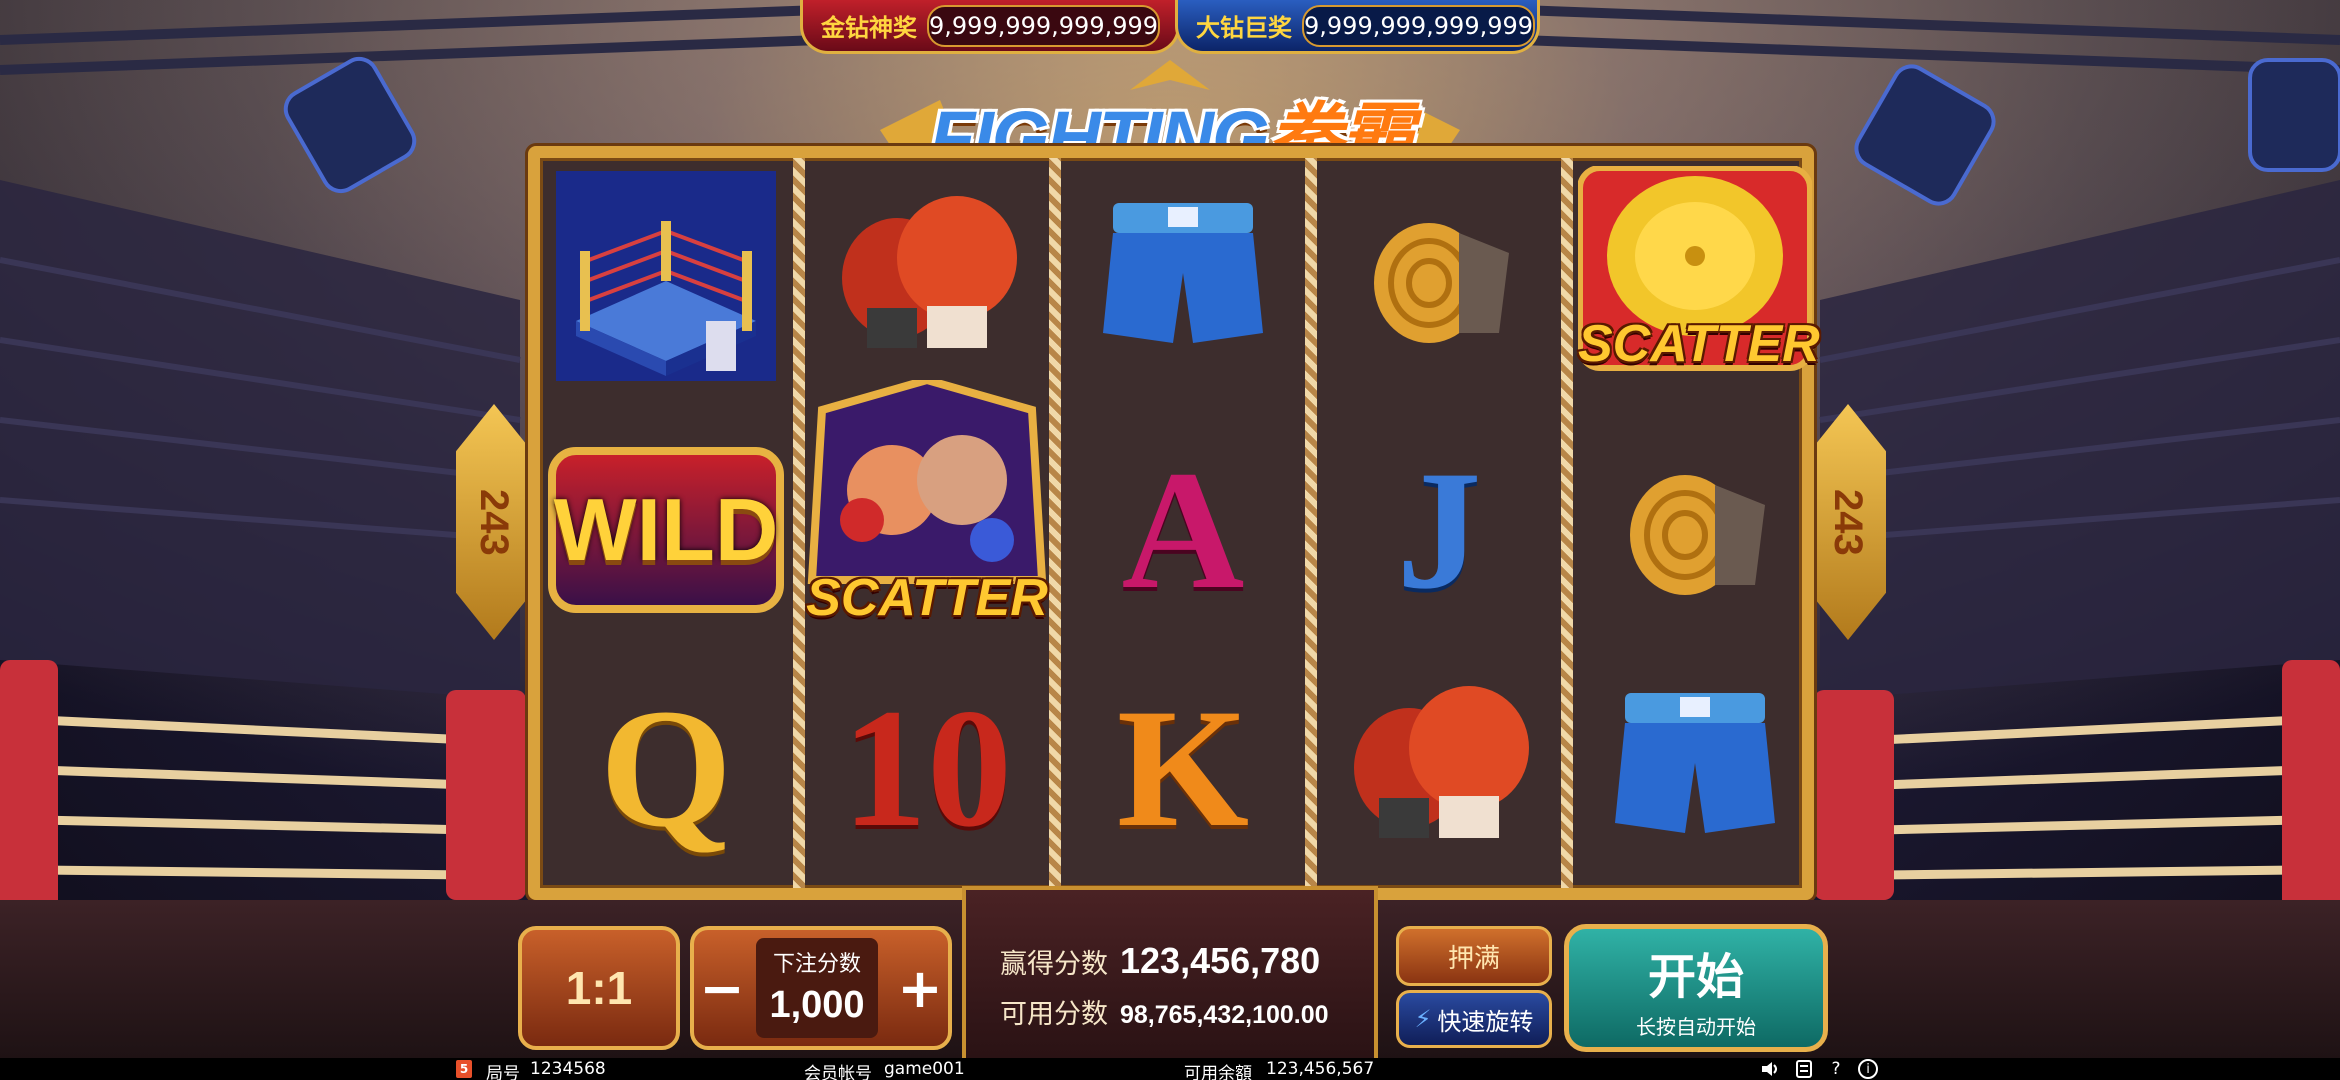  I want to click on letter-k-symbol: K, so click(1183, 768).